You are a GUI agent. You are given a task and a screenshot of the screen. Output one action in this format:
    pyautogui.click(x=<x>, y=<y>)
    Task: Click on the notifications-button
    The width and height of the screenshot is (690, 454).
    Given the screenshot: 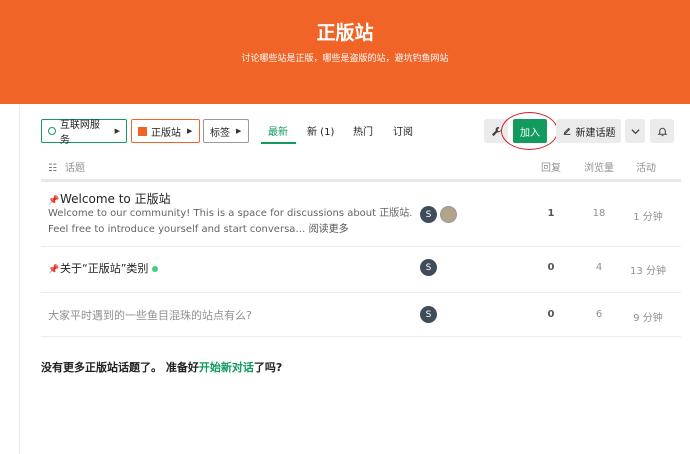 What is the action you would take?
    pyautogui.click(x=662, y=131)
    